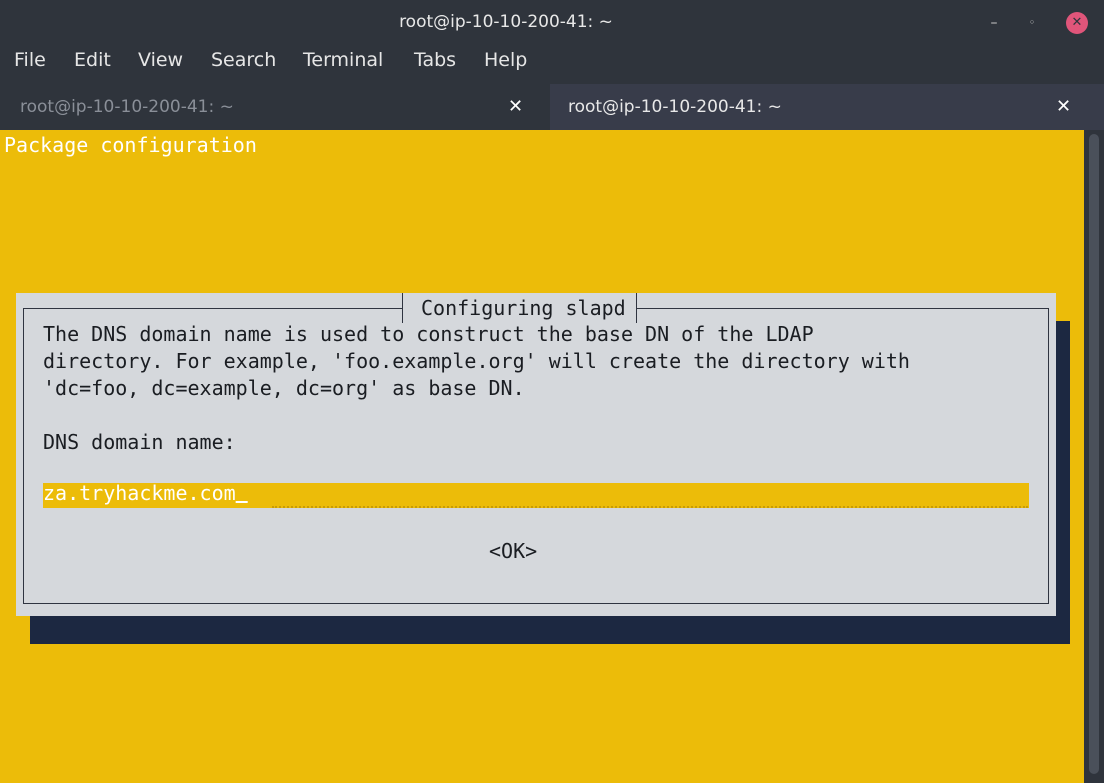 The height and width of the screenshot is (783, 1104). I want to click on tab-1-close-icon: ✕, so click(515, 106).